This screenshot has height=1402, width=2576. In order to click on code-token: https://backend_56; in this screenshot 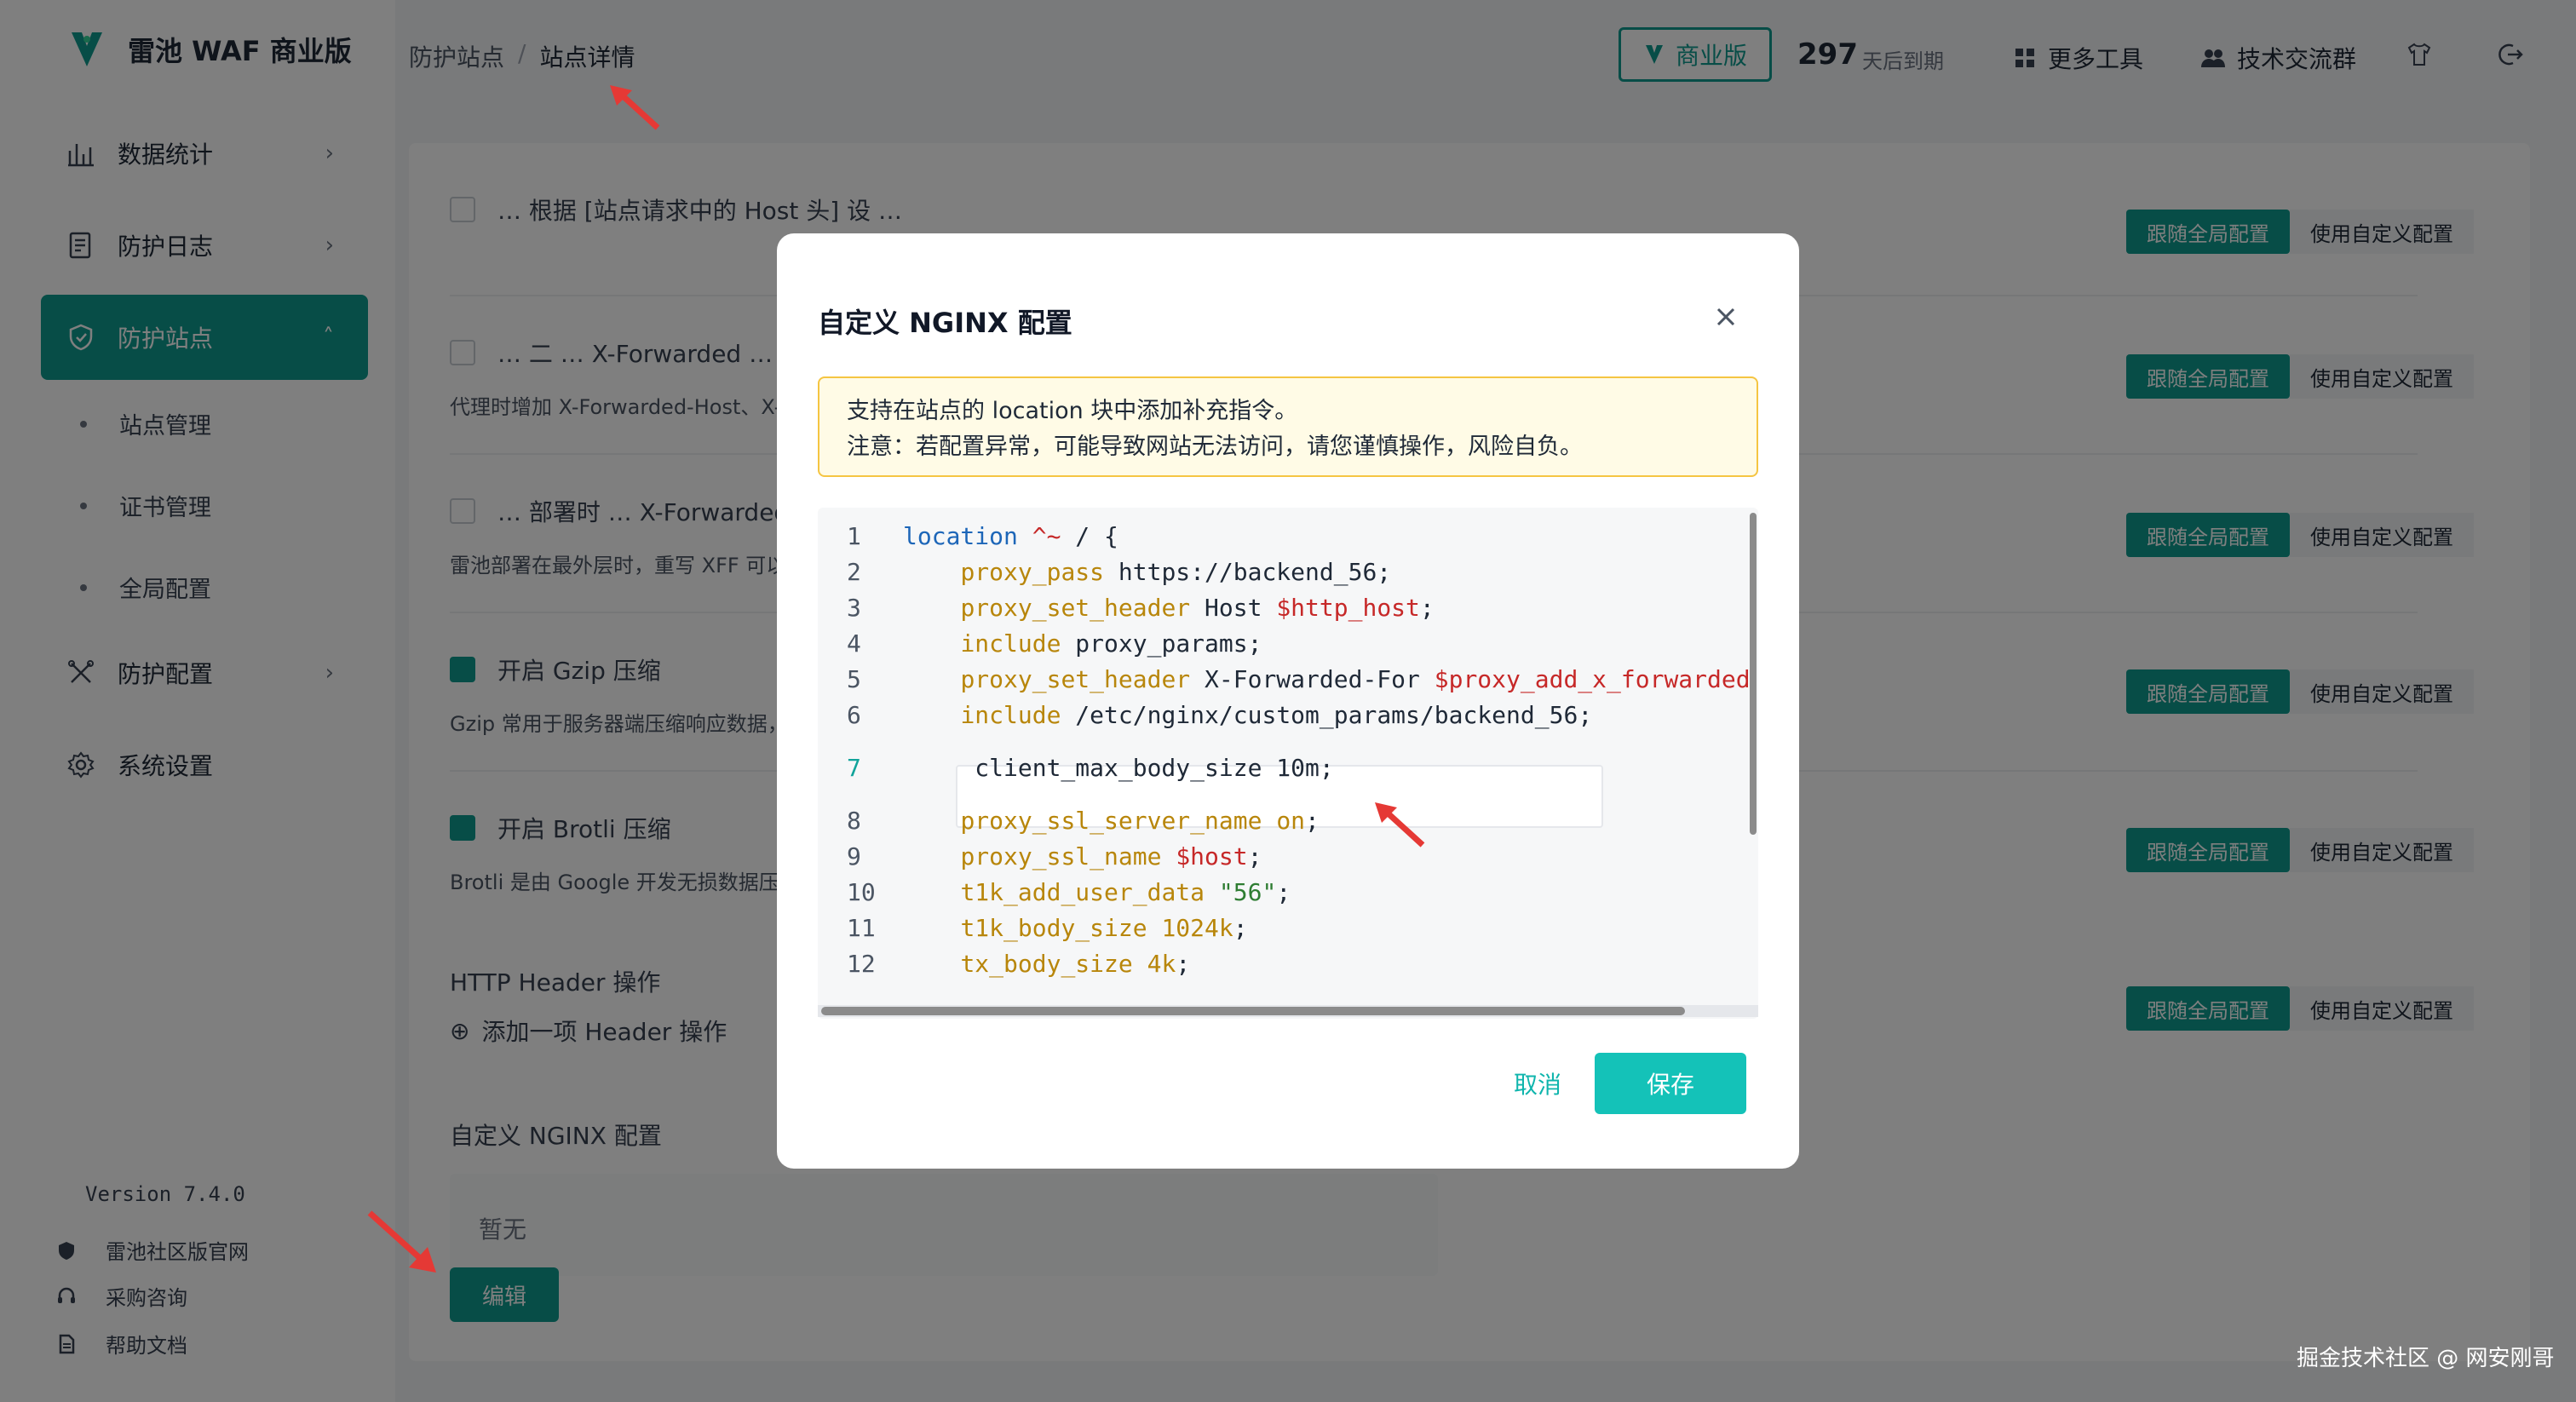, I will do `click(1248, 571)`.